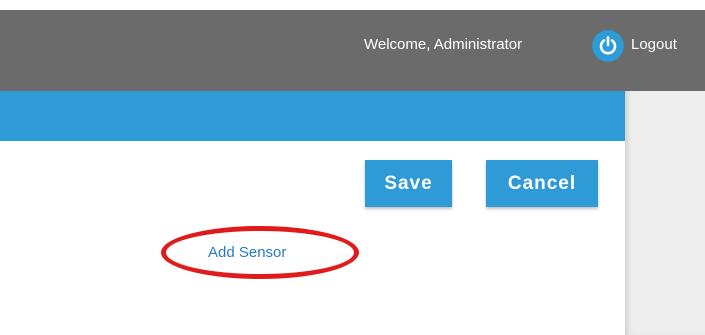  What do you see at coordinates (654, 44) in the screenshot?
I see `logout-link: Logout` at bounding box center [654, 44].